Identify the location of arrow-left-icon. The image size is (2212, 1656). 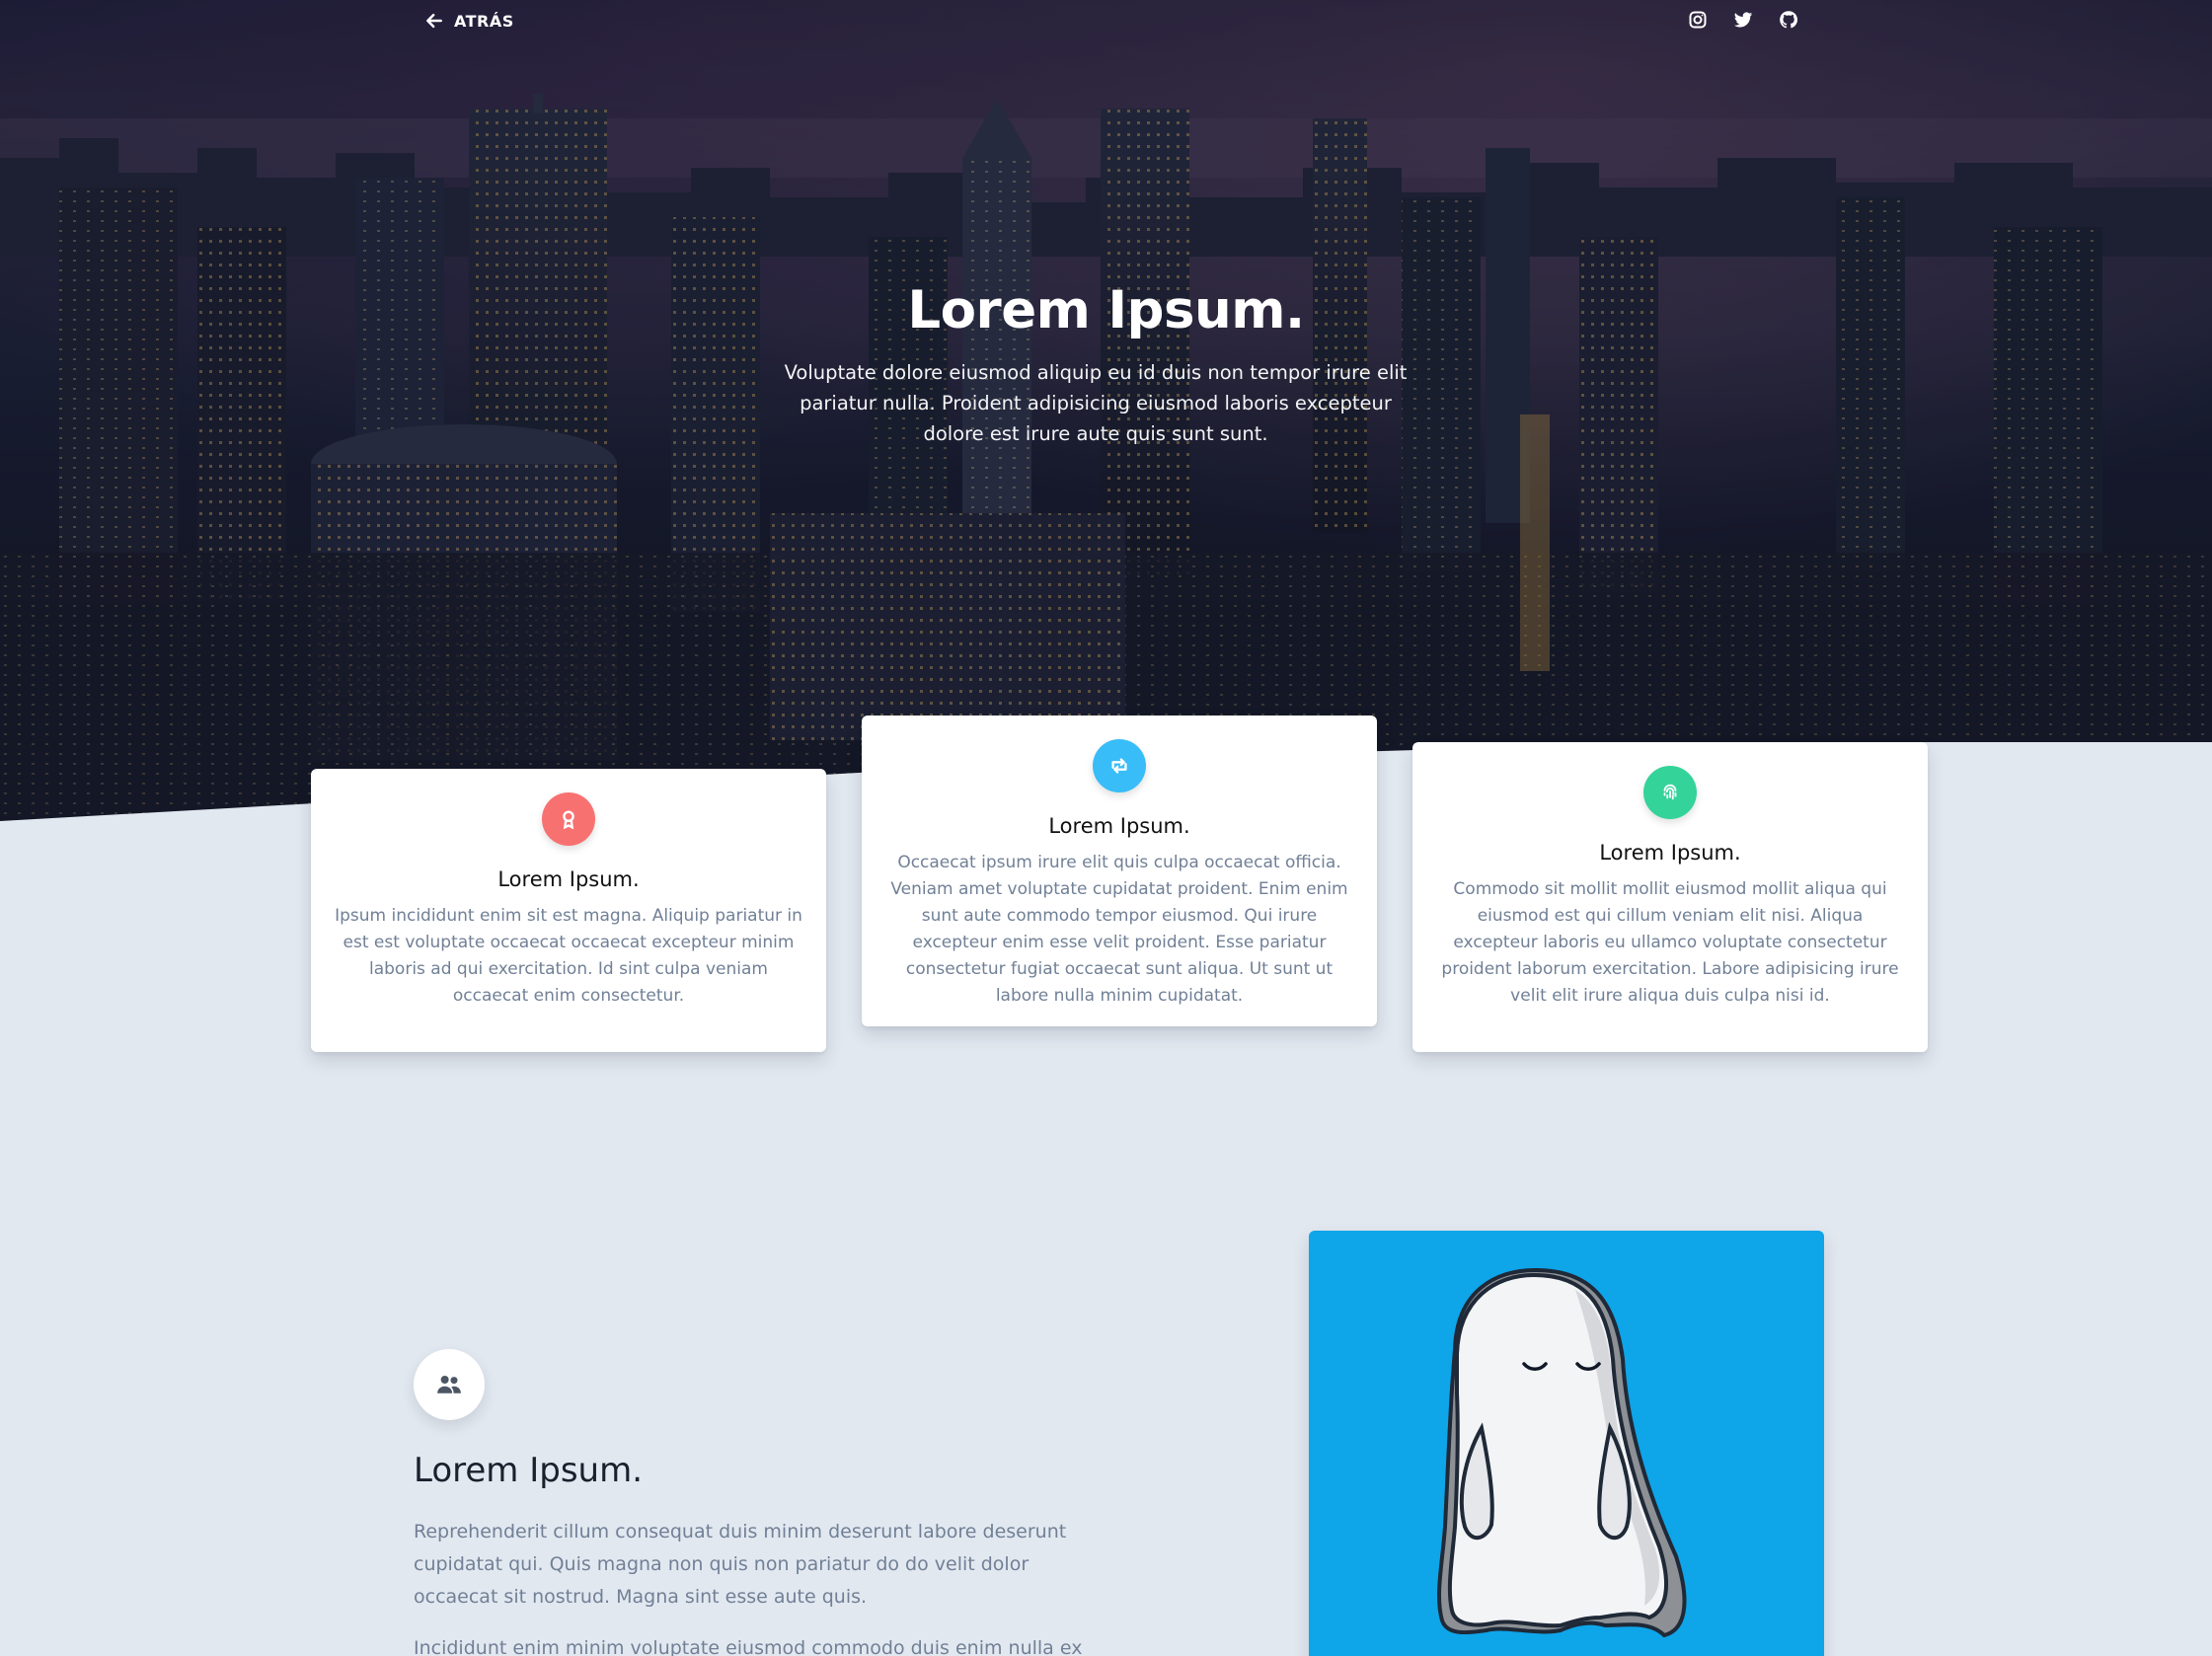
(434, 21).